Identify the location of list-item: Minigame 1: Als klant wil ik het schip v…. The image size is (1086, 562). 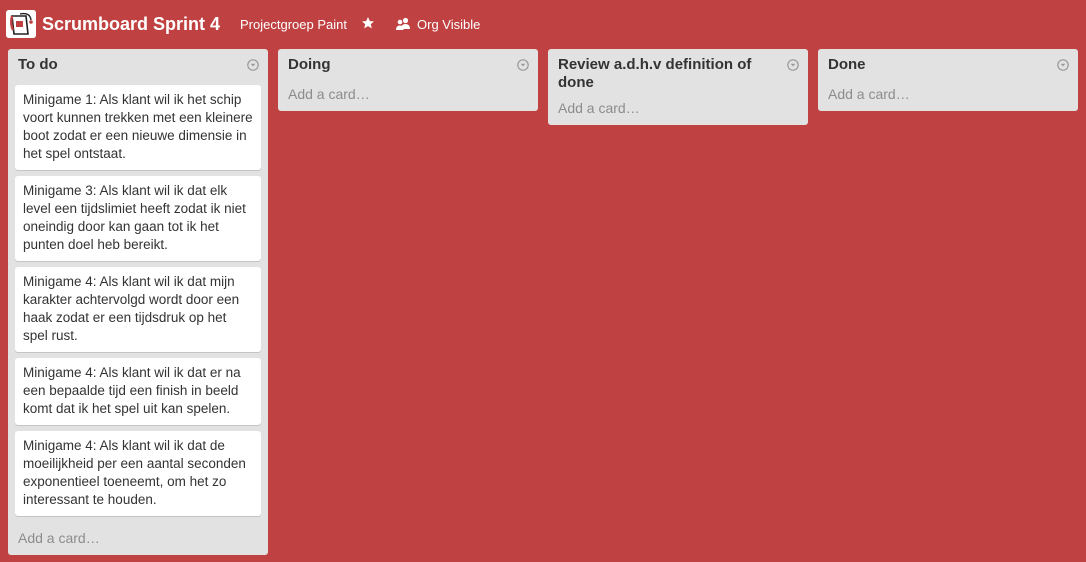
(138, 127).